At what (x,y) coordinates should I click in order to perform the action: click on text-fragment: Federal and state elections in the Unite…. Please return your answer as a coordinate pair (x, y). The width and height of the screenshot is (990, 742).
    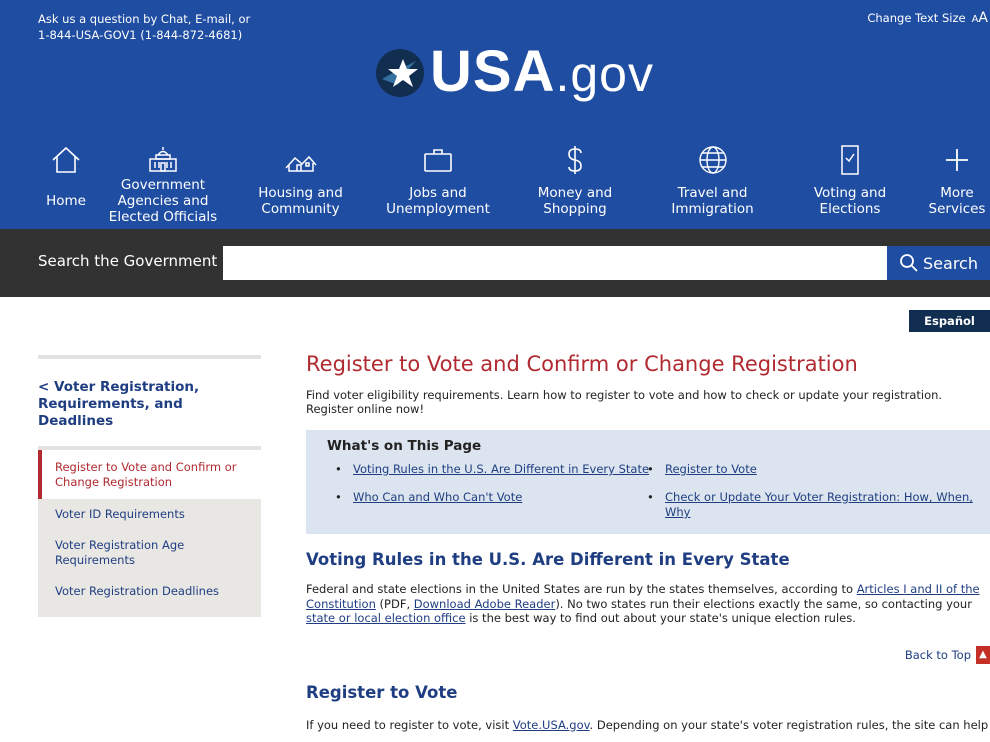
    Looking at the image, I should click on (581, 589).